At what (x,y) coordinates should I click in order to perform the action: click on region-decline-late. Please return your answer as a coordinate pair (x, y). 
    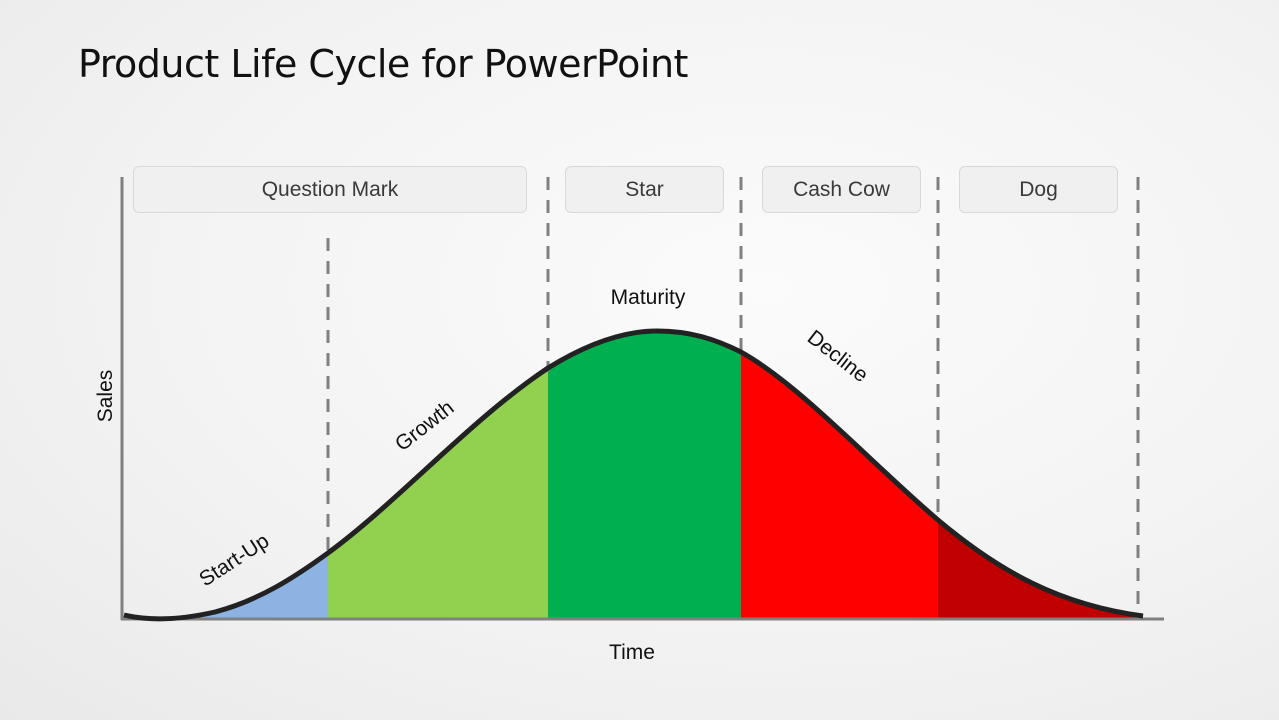
    Looking at the image, I should click on (1040, 475).